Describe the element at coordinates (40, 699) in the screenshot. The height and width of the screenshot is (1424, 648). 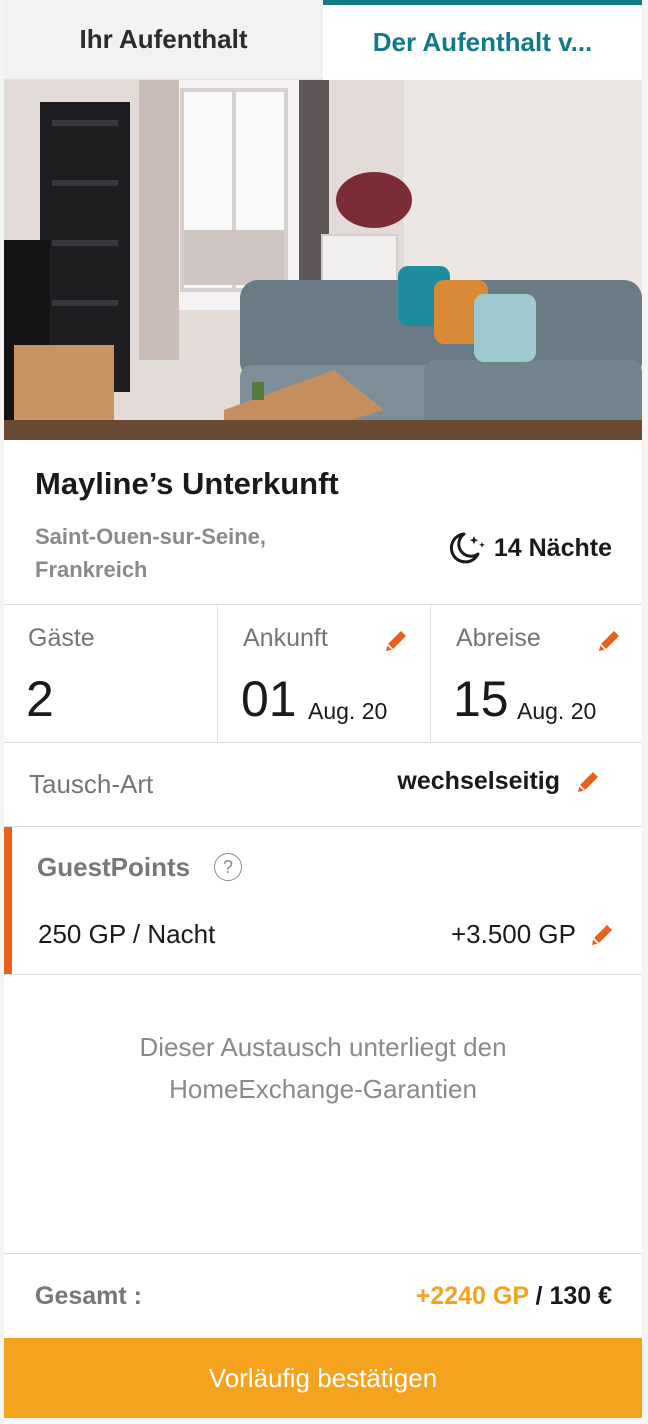
I see `guests-value: 2` at that location.